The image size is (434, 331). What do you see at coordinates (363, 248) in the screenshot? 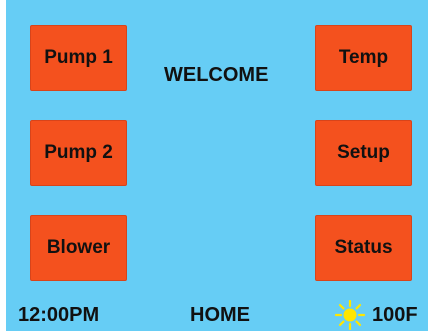
I see `status-button: Status` at bounding box center [363, 248].